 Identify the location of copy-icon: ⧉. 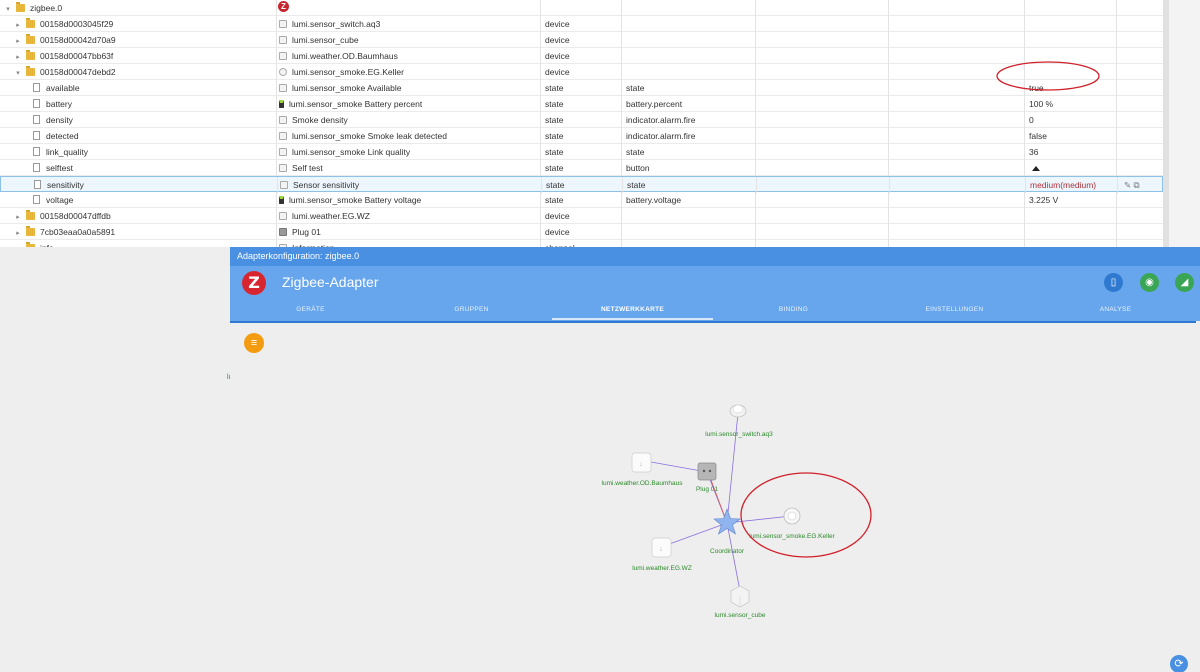
(1135, 185).